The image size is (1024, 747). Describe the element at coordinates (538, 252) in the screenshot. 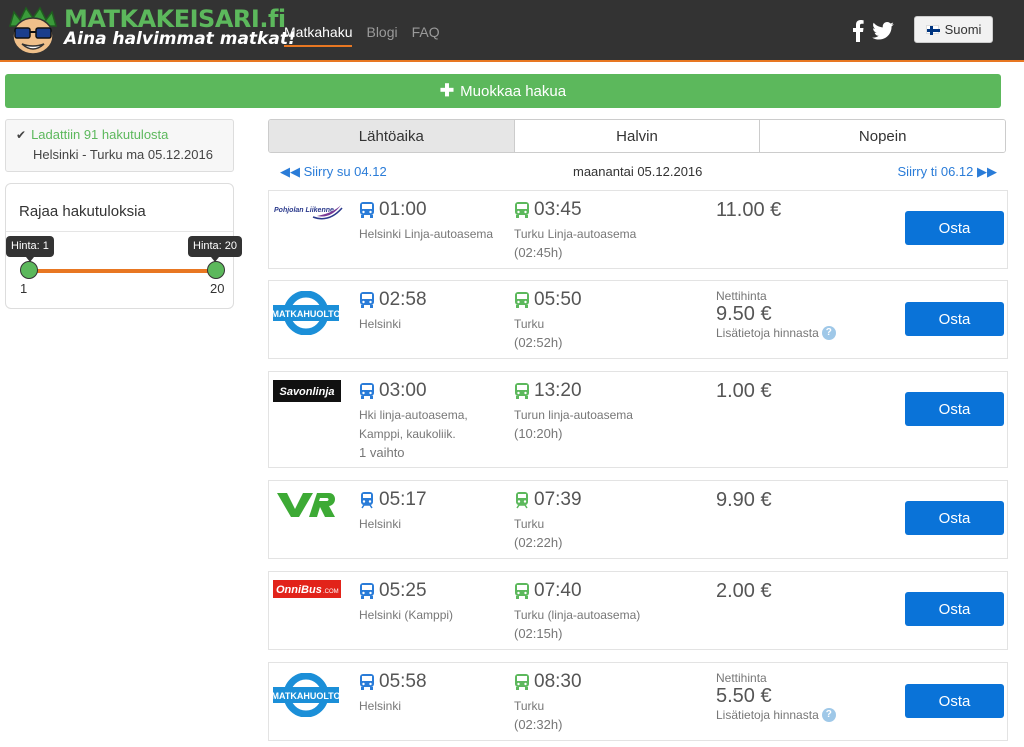

I see `duration: (02:45h)` at that location.